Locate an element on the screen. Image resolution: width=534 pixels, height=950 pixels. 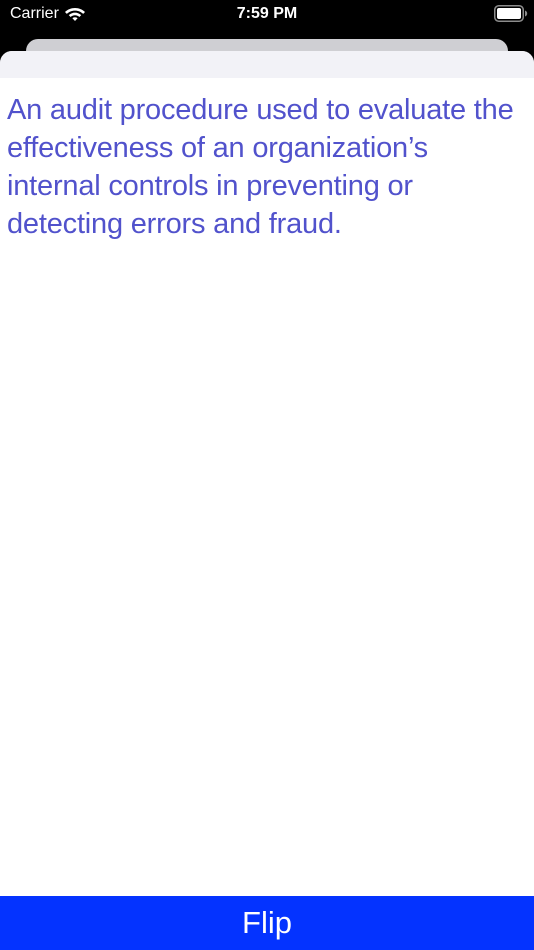
status-time: 7:59 PM is located at coordinates (267, 13).